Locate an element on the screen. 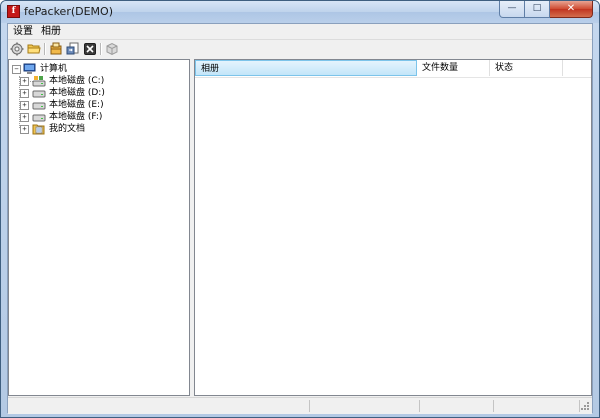 This screenshot has width=600, height=418. tree-node-label: 本地磁盘 (F:) is located at coordinates (75, 117).